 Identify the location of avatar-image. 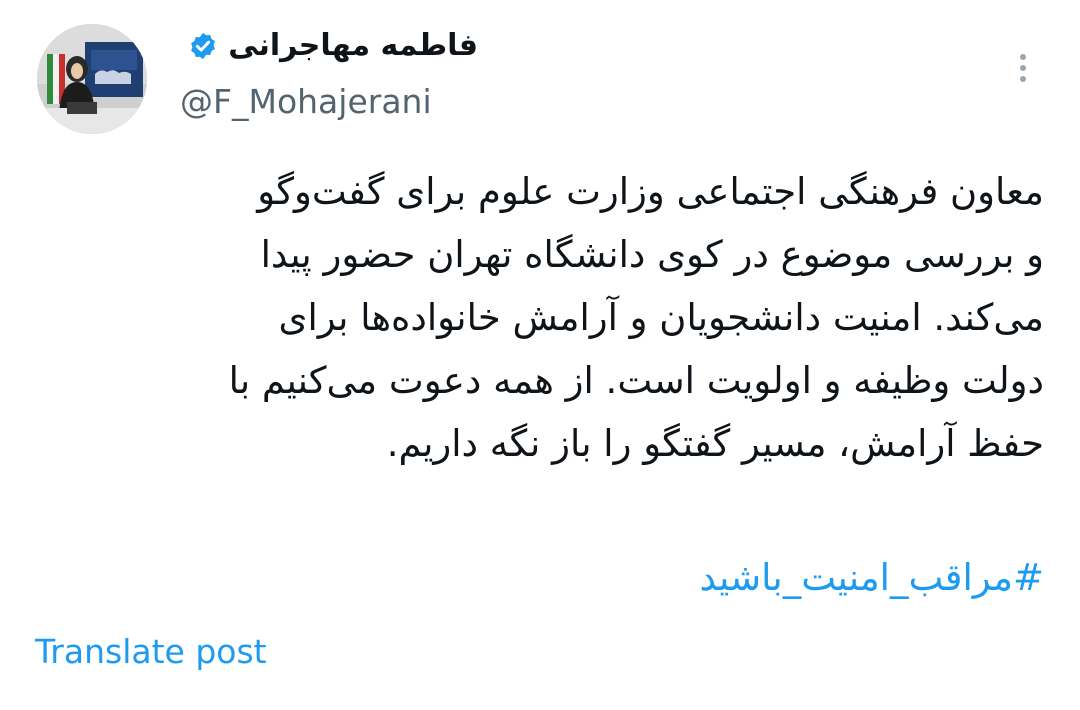
(92, 79).